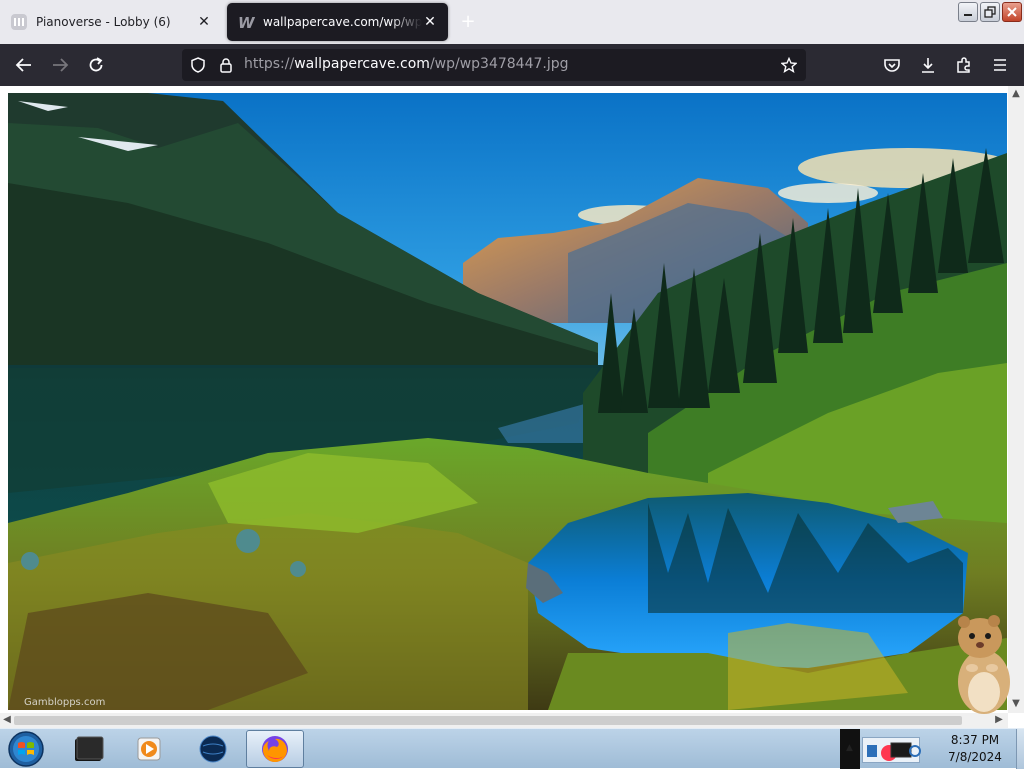  I want to click on tab-pianoverse: Pianoverse - Lobby (6) ✕, so click(111, 22).